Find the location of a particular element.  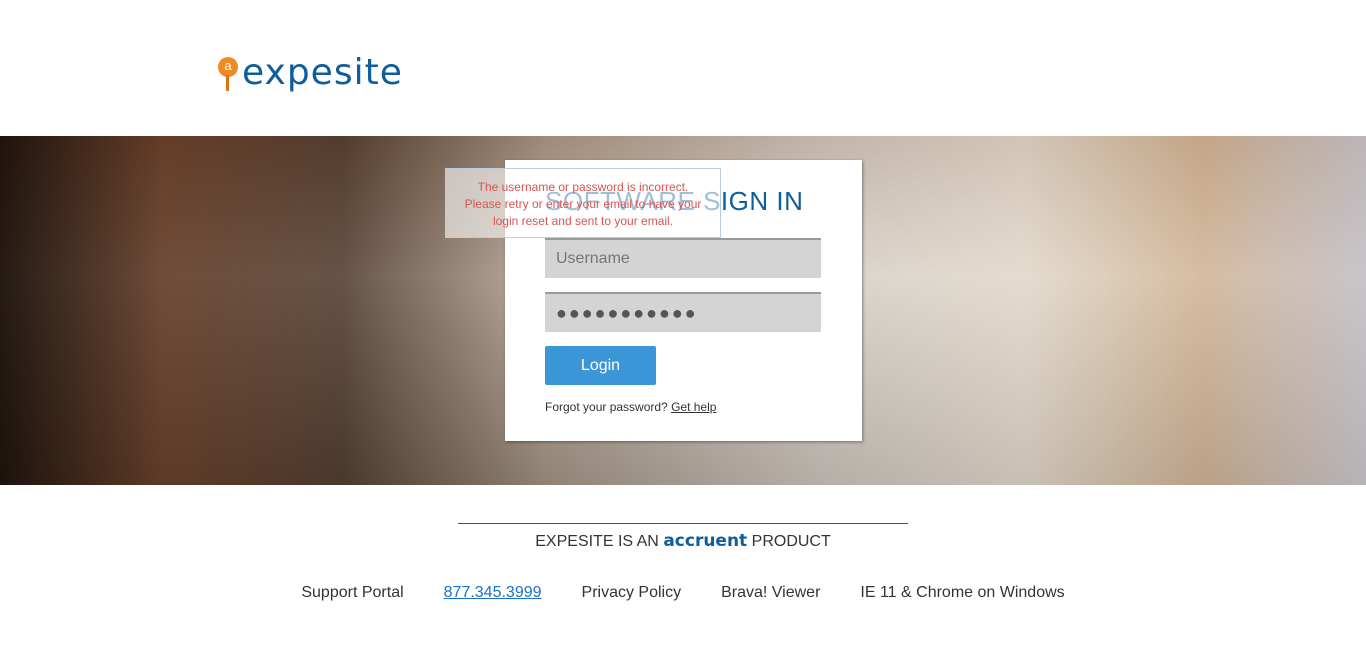

browser-support-link: IE 11 & Chrome on Windows is located at coordinates (962, 593).